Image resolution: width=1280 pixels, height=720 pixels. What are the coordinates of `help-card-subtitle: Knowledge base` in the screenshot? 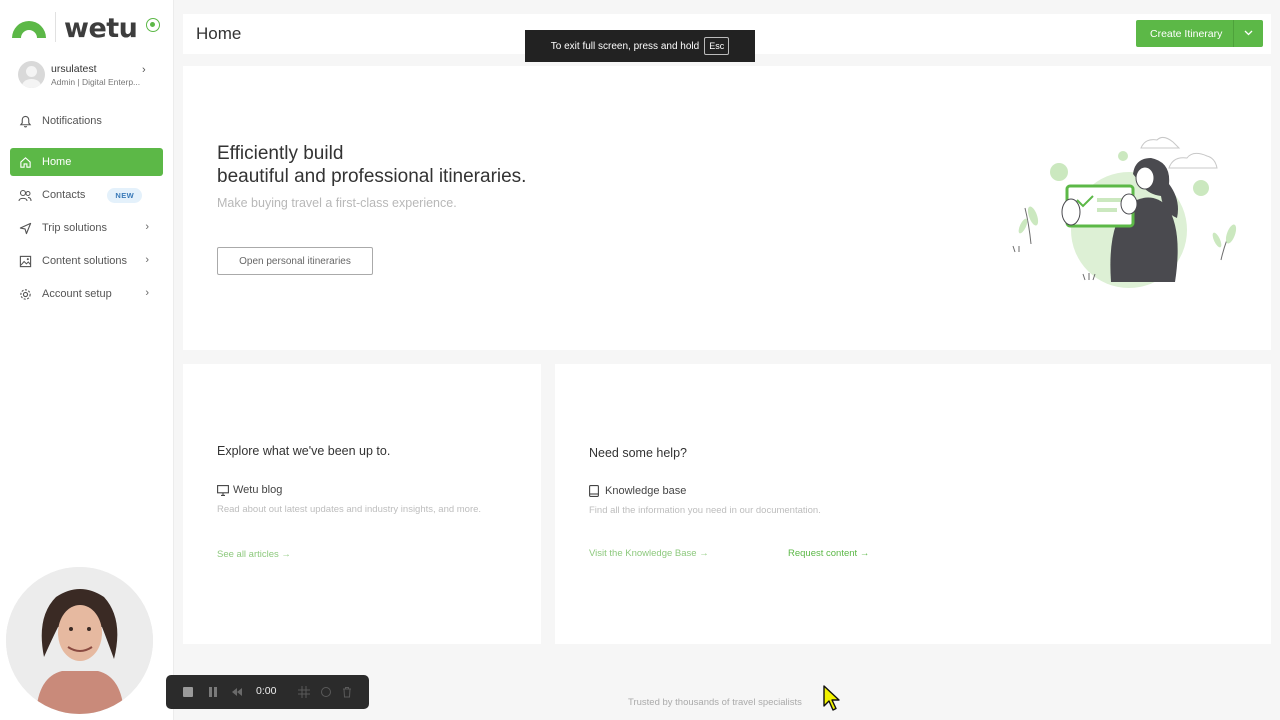 It's located at (637, 491).